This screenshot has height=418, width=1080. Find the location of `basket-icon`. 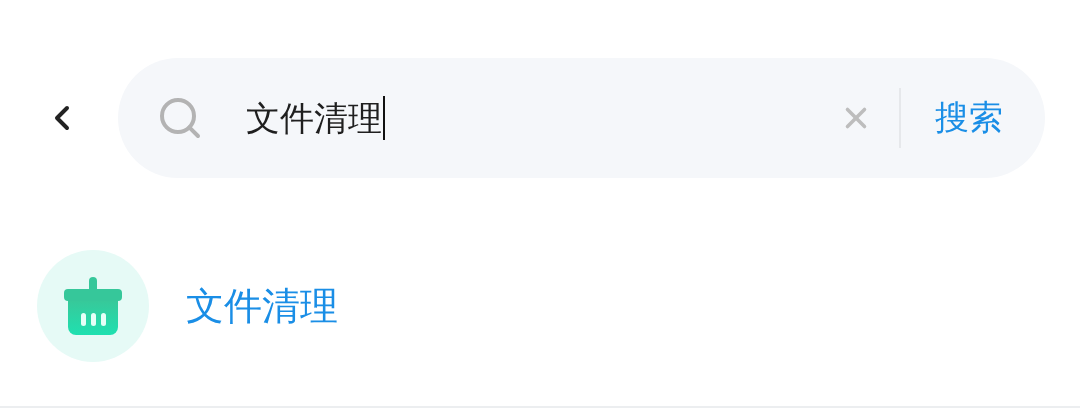

basket-icon is located at coordinates (93, 306).